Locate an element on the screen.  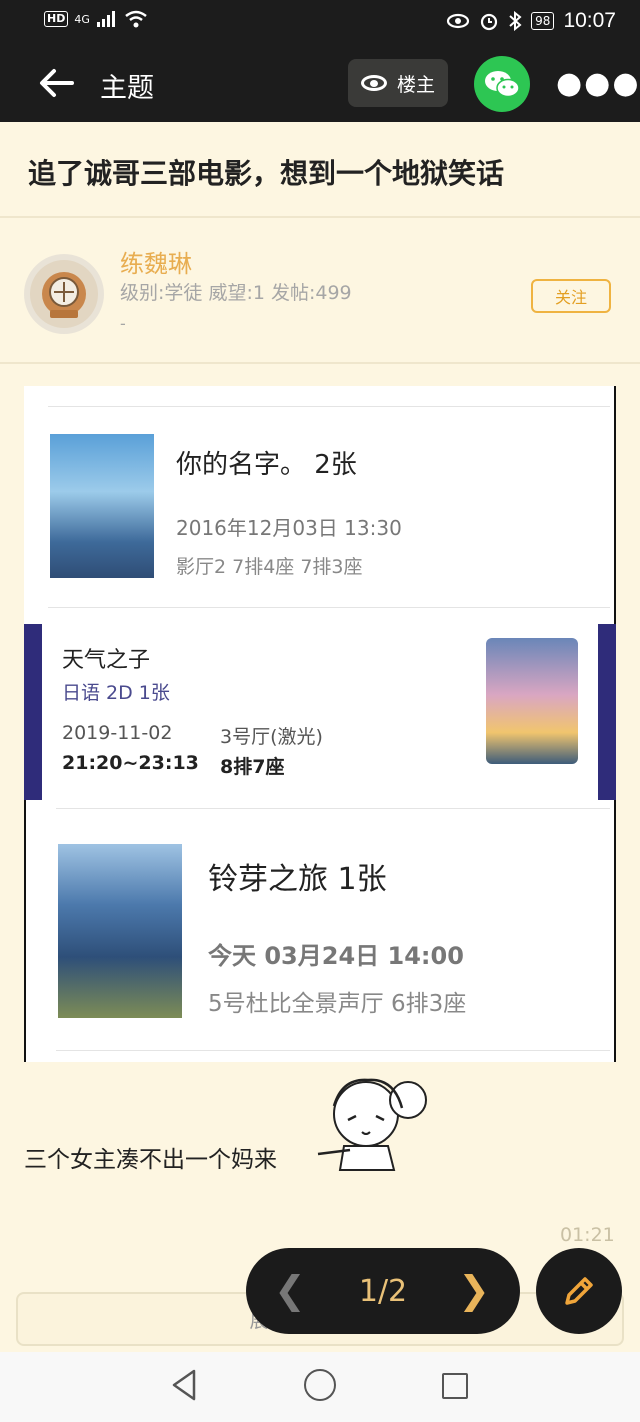
author-name: 练魏琳 is located at coordinates (156, 261).